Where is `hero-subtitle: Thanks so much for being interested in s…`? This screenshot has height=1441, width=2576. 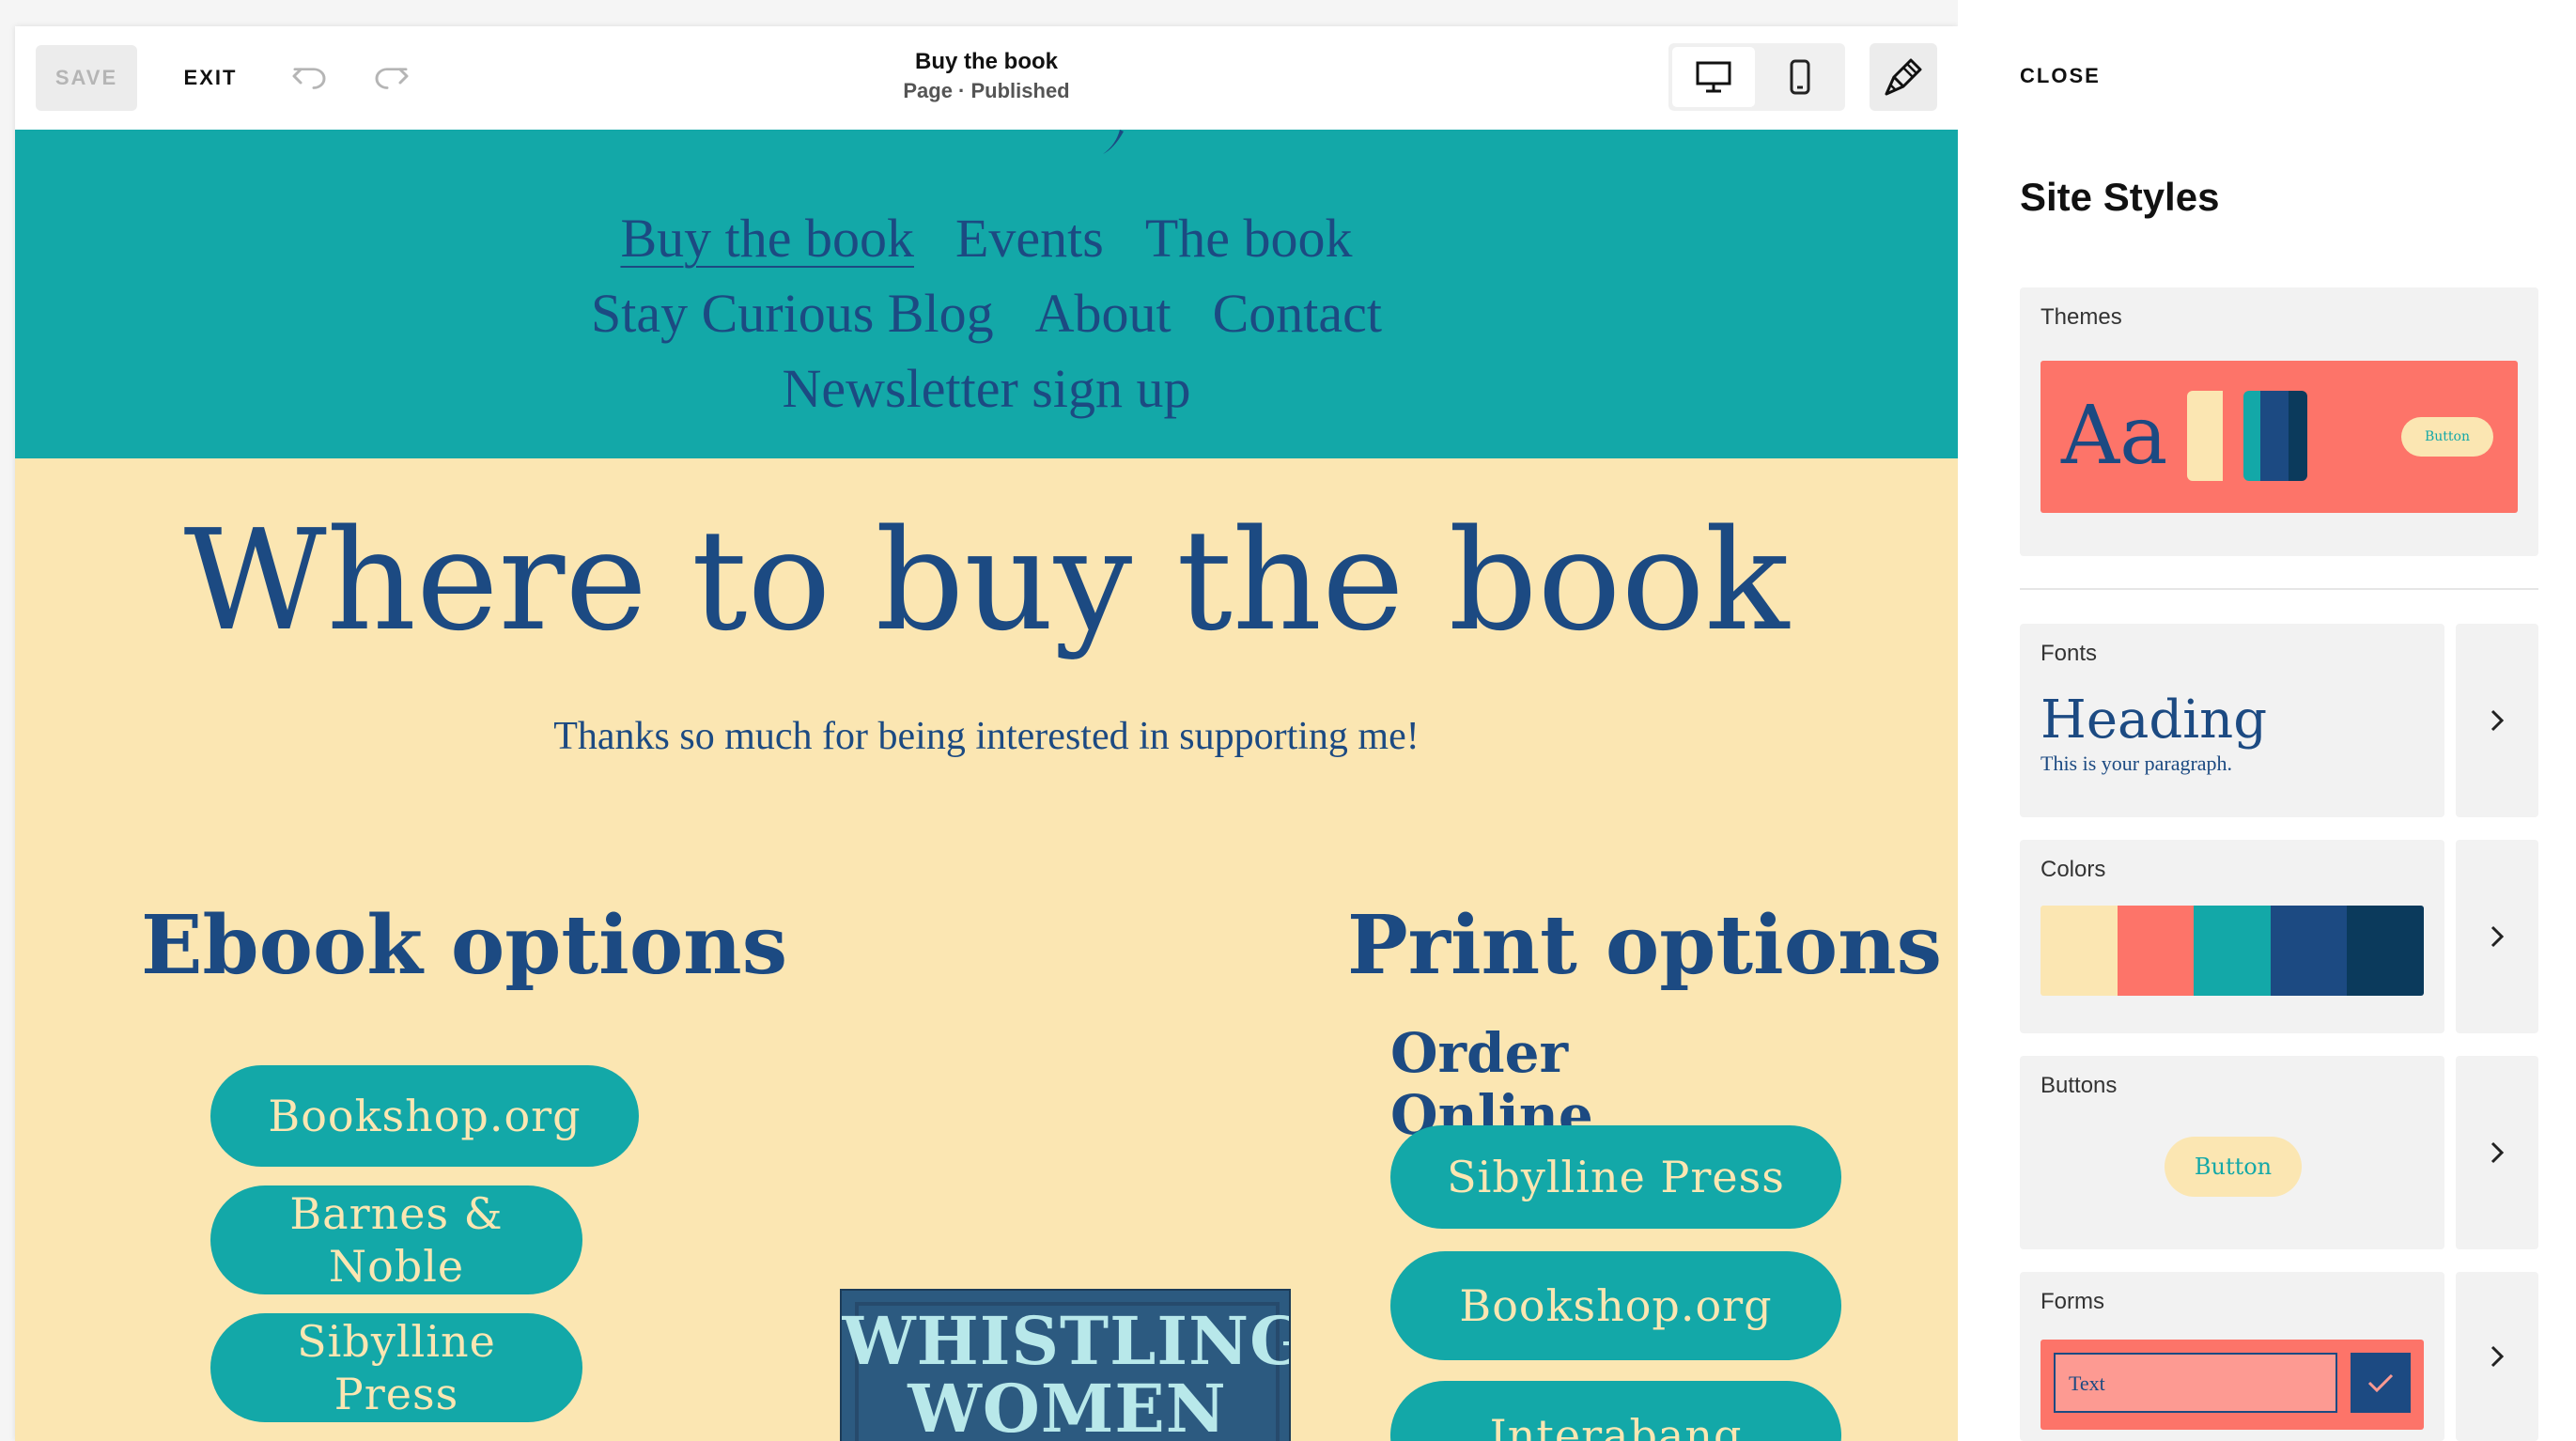
hero-subtitle: Thanks so much for being interested in s… is located at coordinates (987, 736).